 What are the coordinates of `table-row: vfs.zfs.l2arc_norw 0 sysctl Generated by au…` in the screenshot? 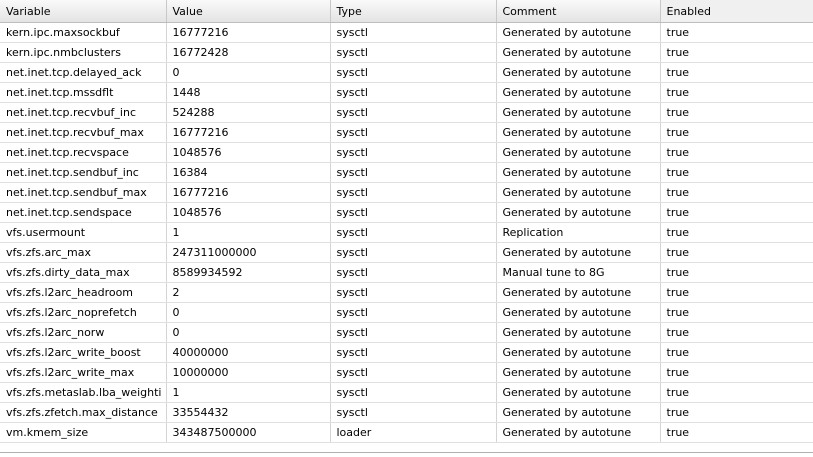 It's located at (406, 332).